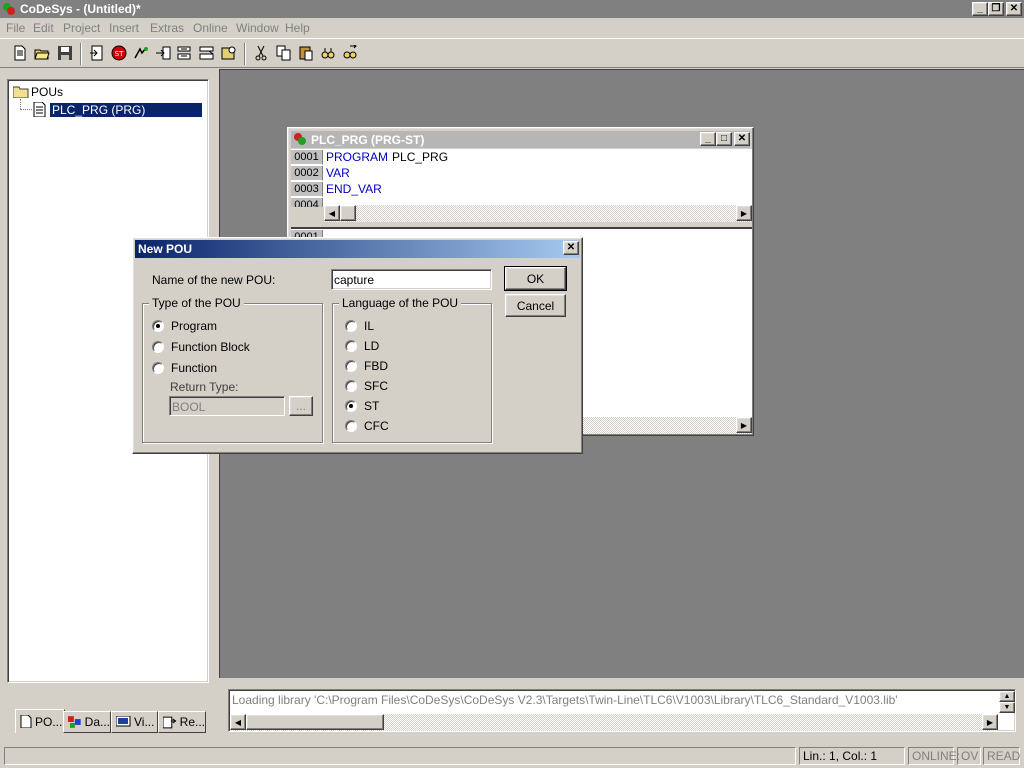  I want to click on radio-il: IL, so click(359, 326).